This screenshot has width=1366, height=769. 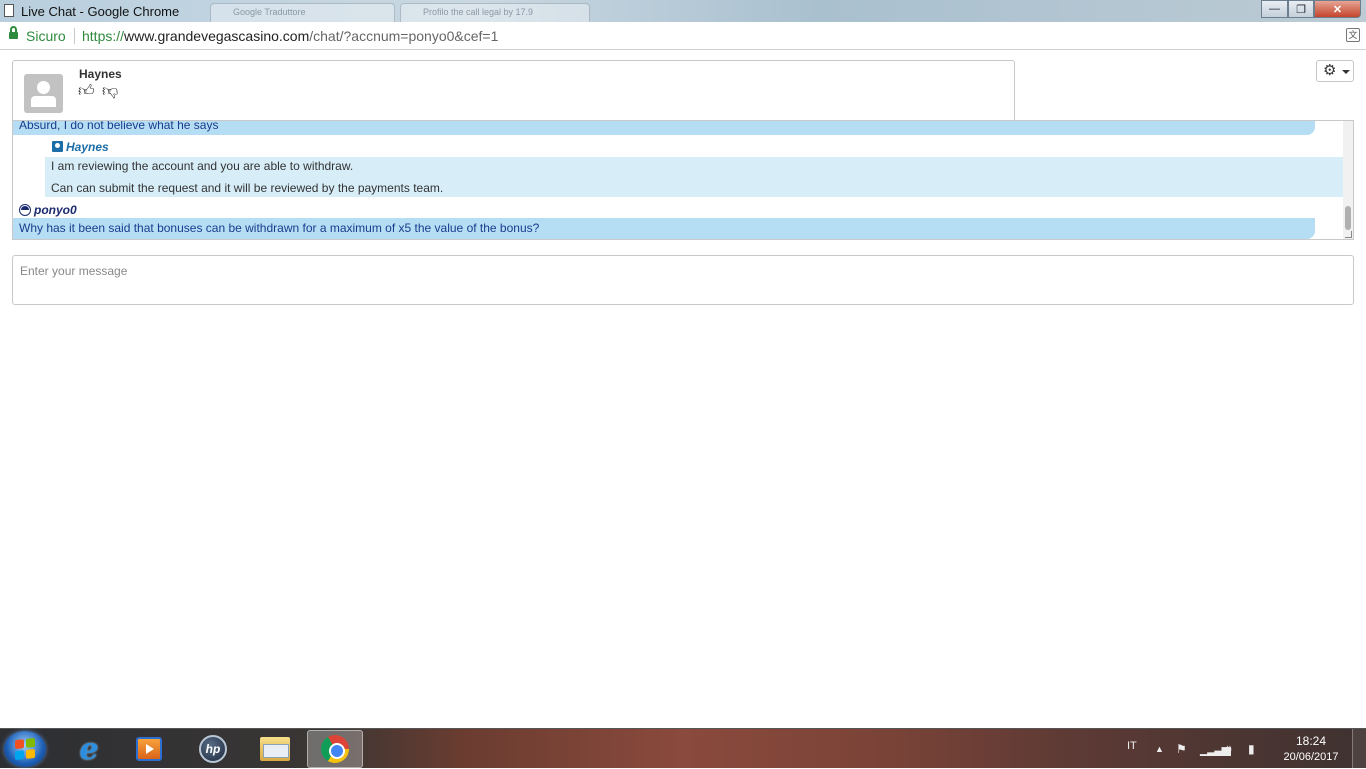 What do you see at coordinates (217, 36) in the screenshot?
I see `url-host: www.grandevegascasino.com` at bounding box center [217, 36].